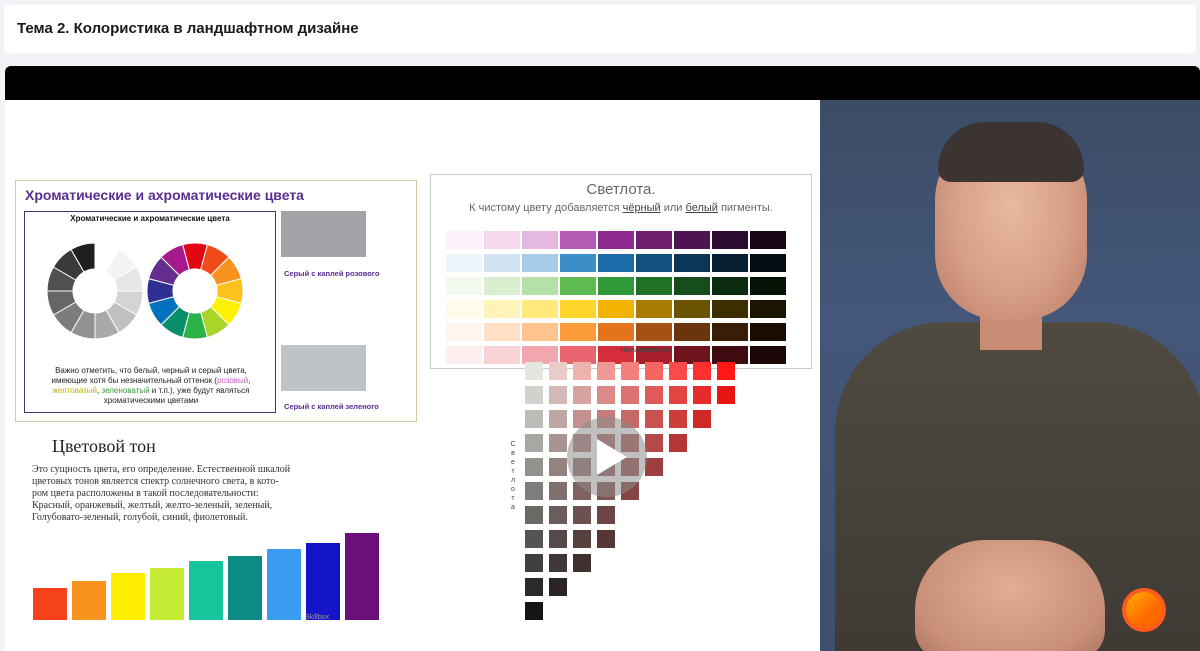  What do you see at coordinates (645, 350) in the screenshot?
I see `saturation-label: Насыщенность` at bounding box center [645, 350].